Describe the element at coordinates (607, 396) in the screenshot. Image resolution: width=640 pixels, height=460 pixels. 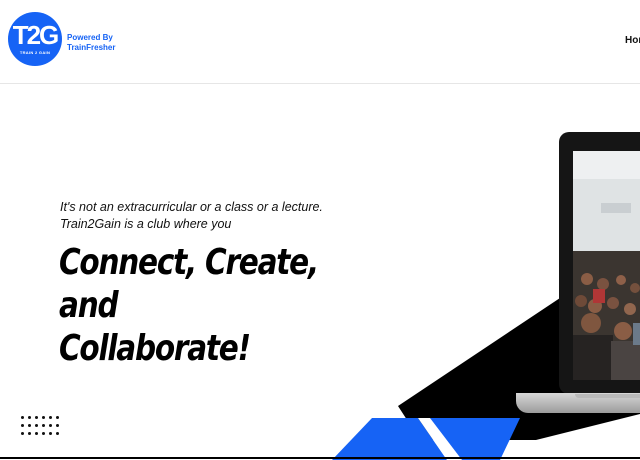
I see `laptop-notch` at that location.